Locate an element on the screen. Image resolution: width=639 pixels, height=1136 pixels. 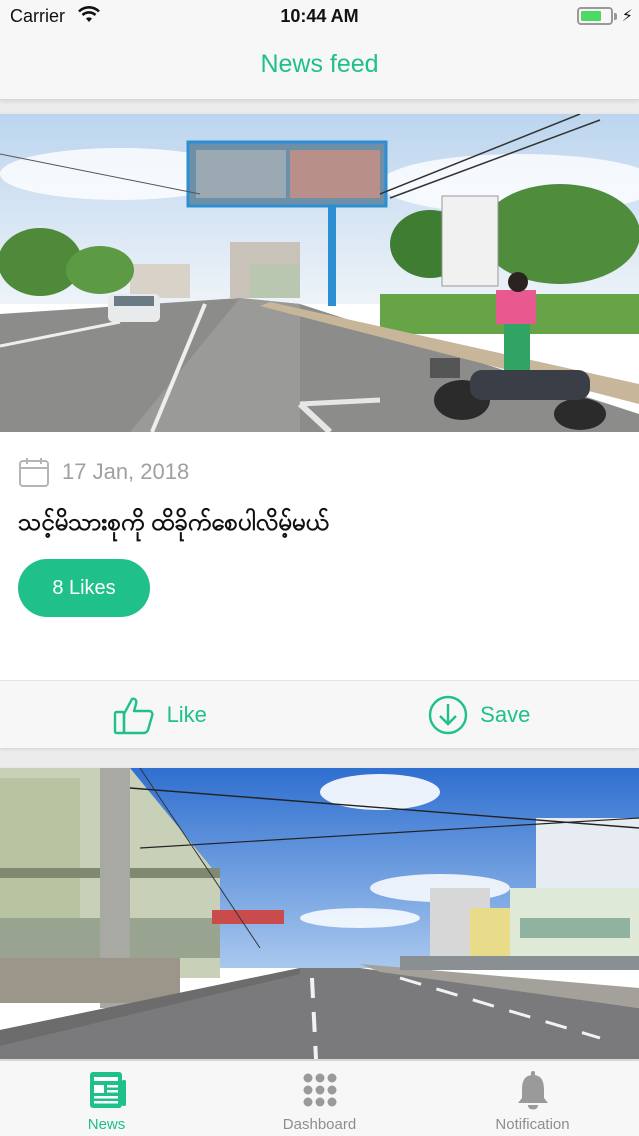
news-headline: သင့်မိသားစုကို ထိခိုက်စေပါလိမ့်မယ် is located at coordinates (173, 524).